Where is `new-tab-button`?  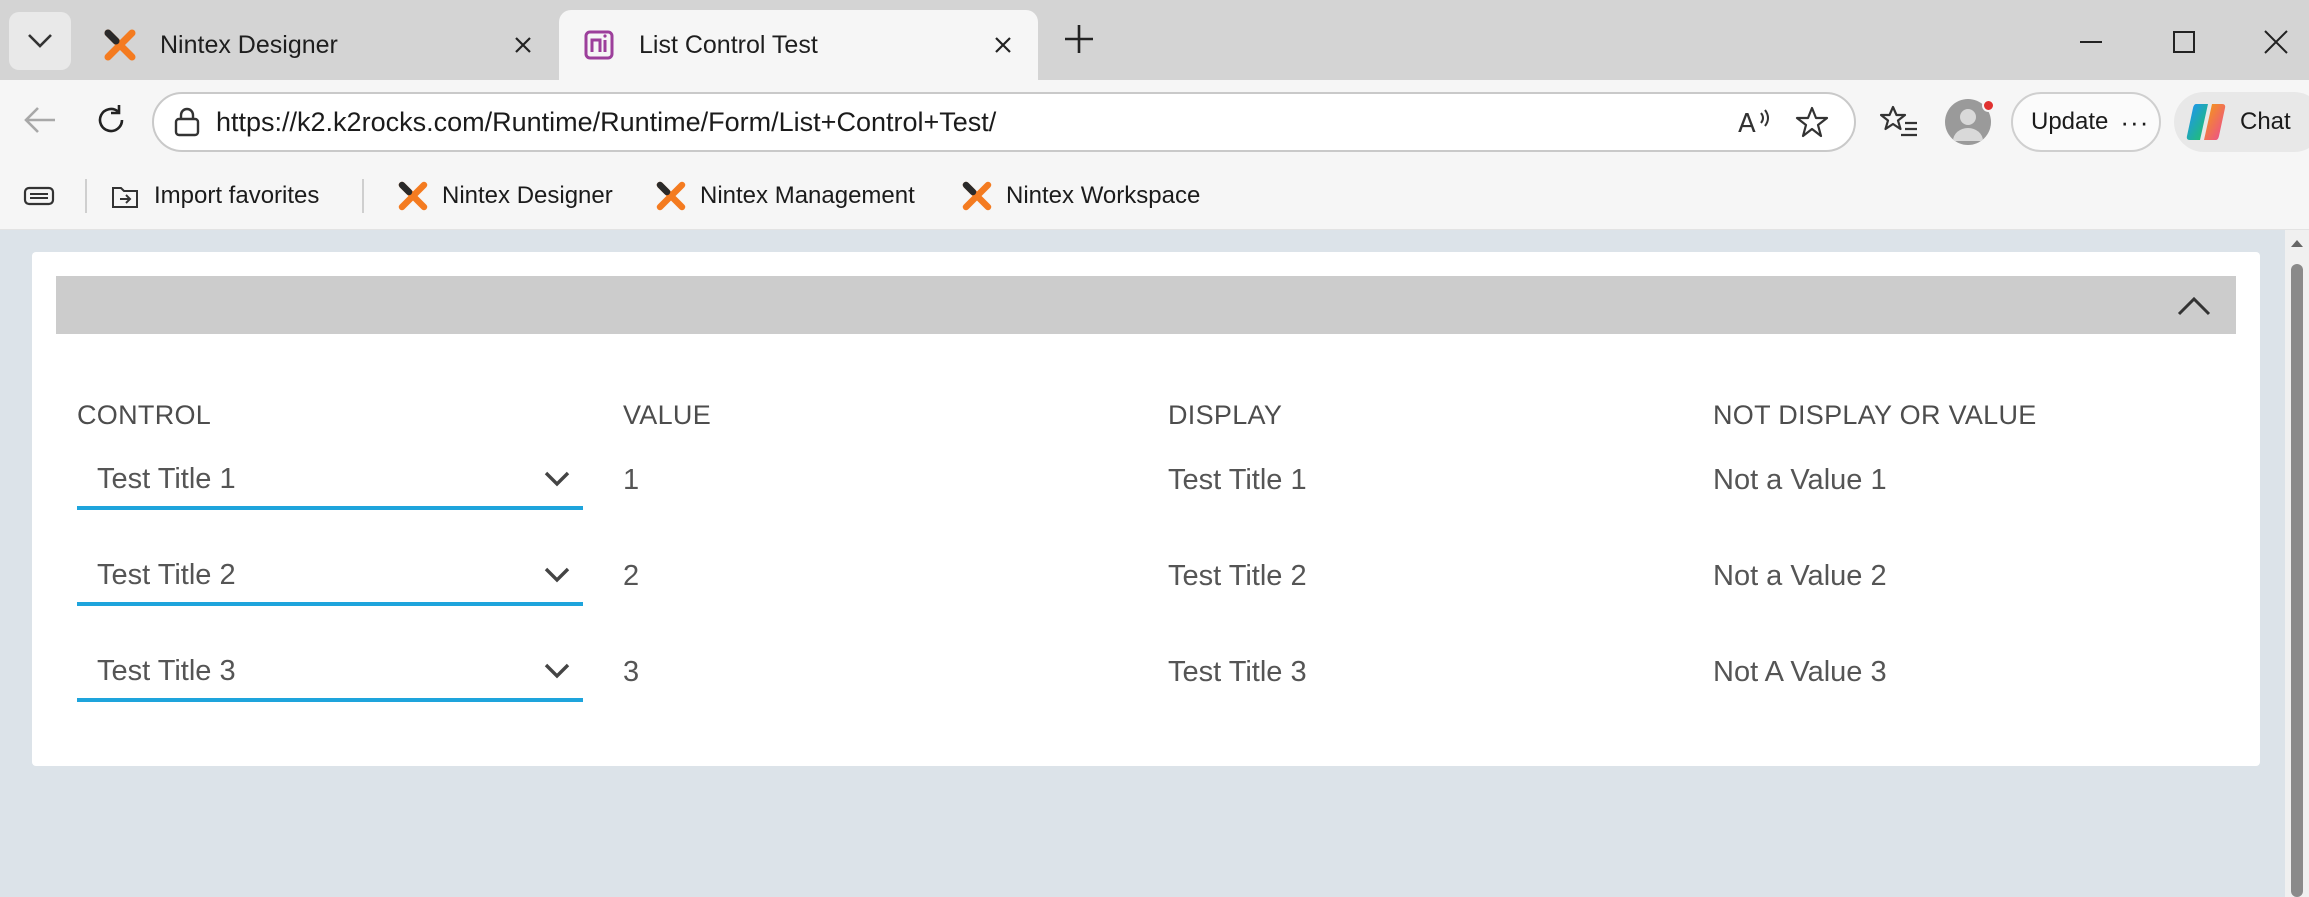
new-tab-button is located at coordinates (1079, 39).